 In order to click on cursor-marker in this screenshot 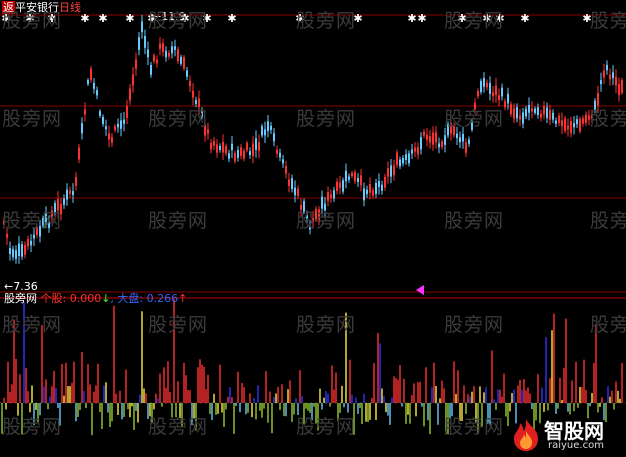, I will do `click(420, 290)`.